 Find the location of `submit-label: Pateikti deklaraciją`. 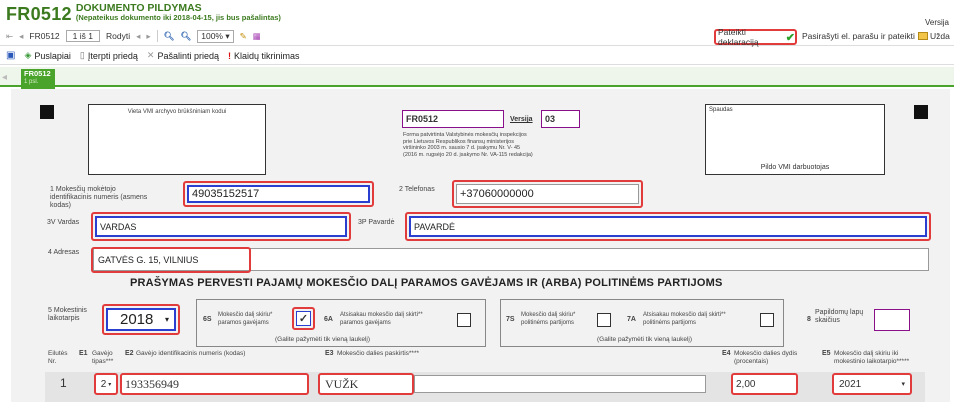

submit-label: Pateikti deklaraciją is located at coordinates (738, 37).